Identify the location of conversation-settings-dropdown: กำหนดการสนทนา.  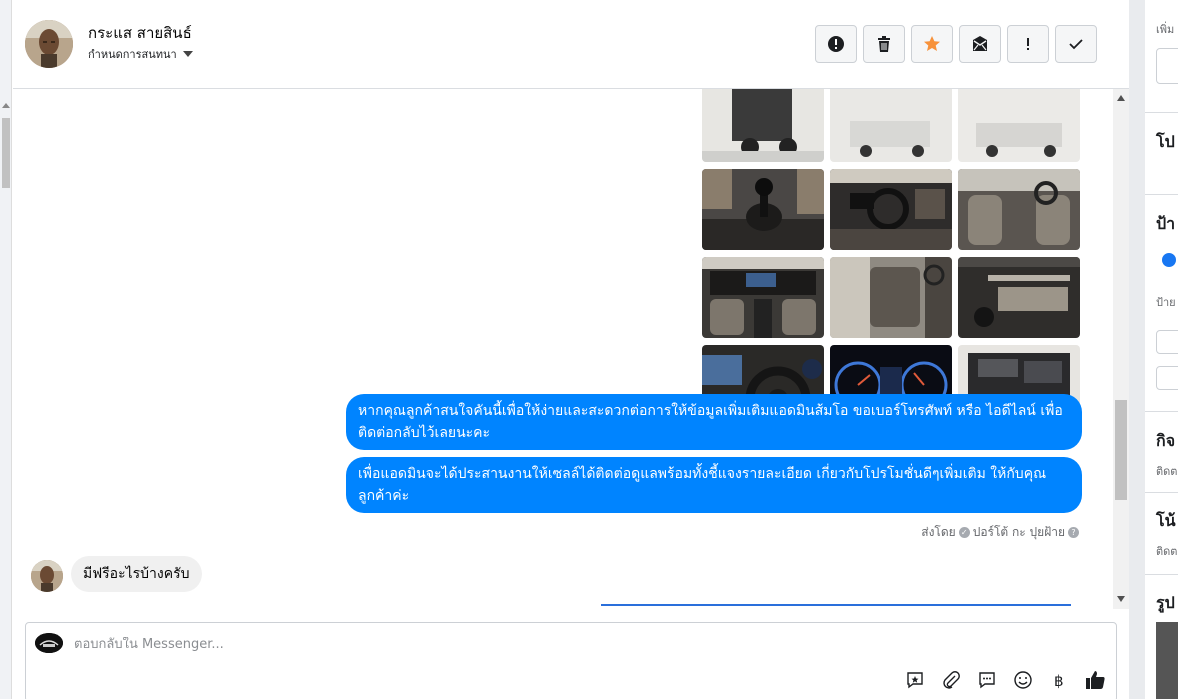
(140, 54).